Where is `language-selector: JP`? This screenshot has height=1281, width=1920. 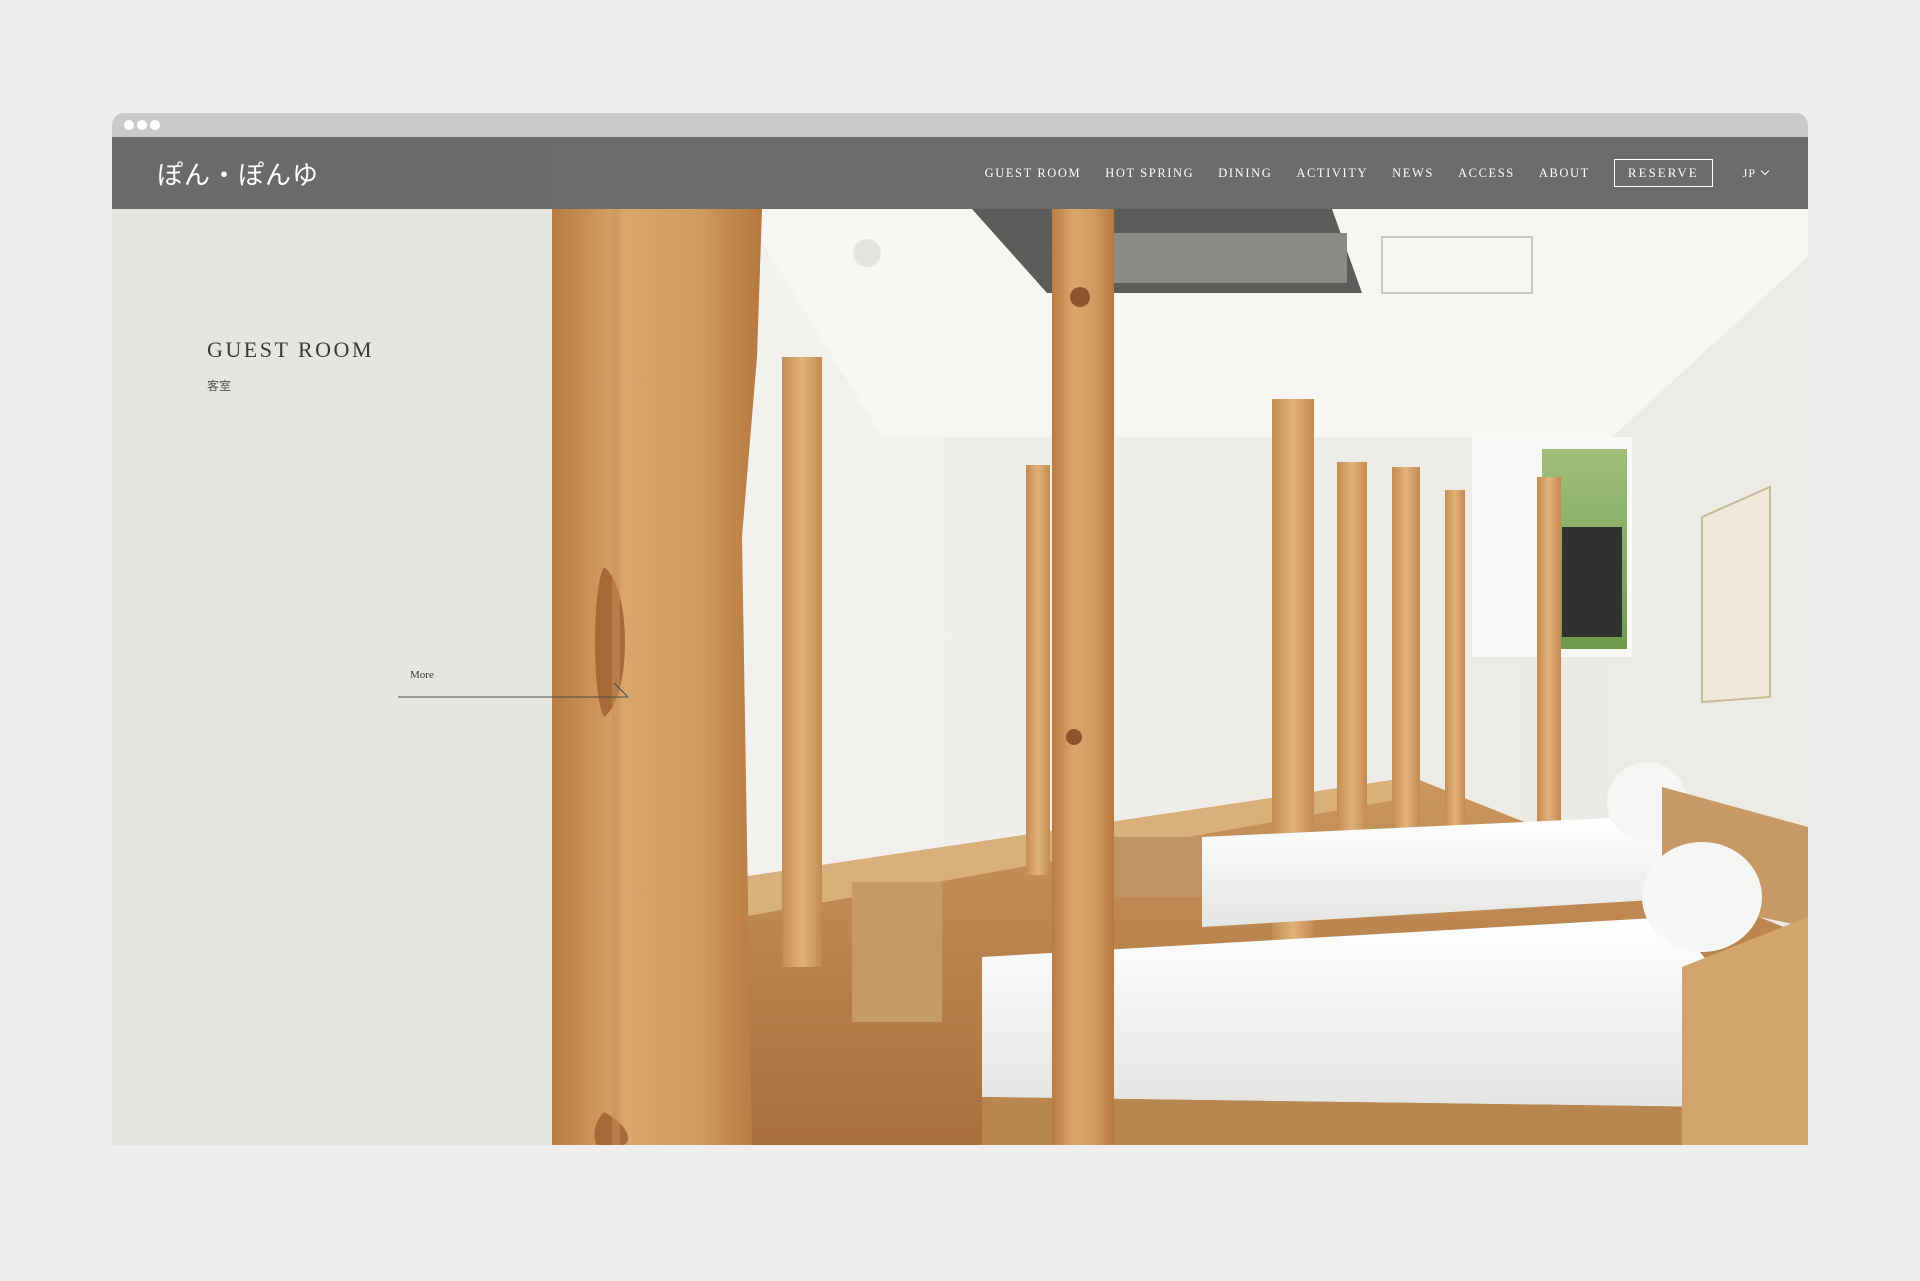
language-selector: JP is located at coordinates (1756, 173).